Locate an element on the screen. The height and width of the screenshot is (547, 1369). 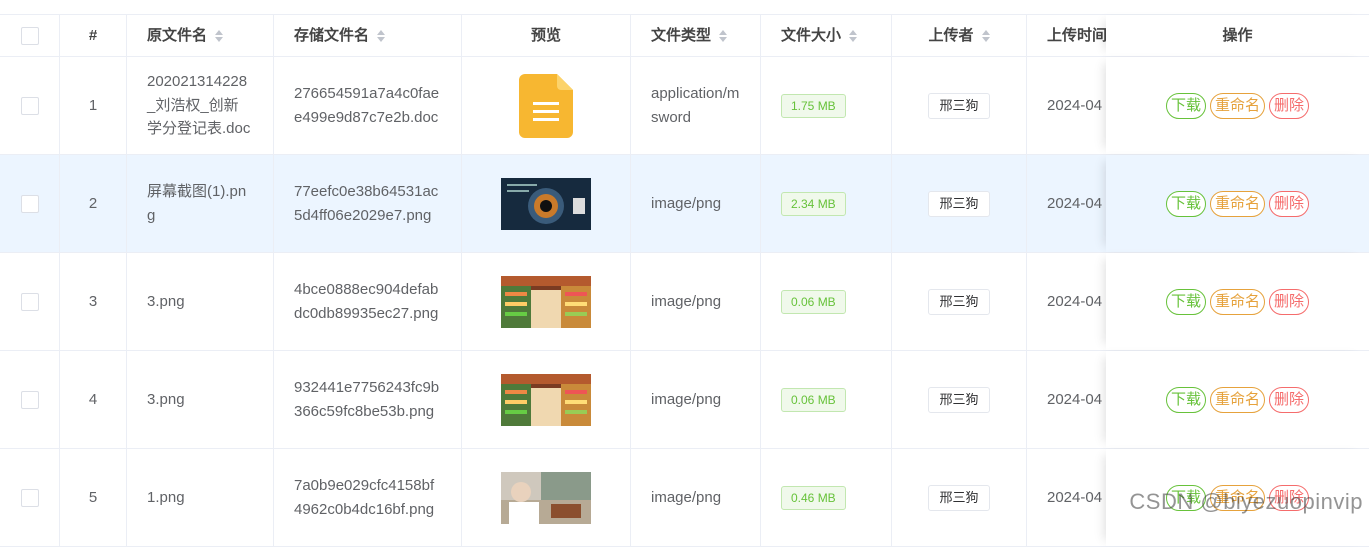
shopping-thumbnail is located at coordinates (546, 497).